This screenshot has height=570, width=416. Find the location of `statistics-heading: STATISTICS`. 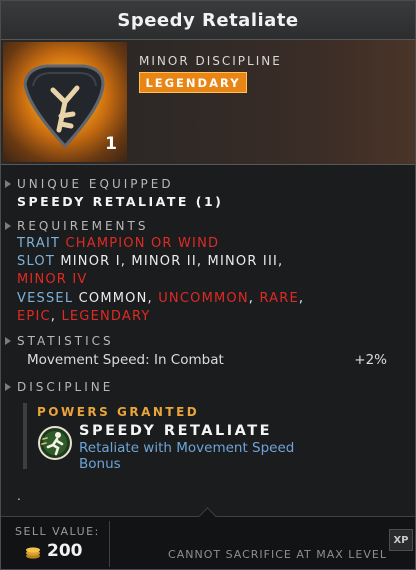

statistics-heading: STATISTICS is located at coordinates (59, 341).